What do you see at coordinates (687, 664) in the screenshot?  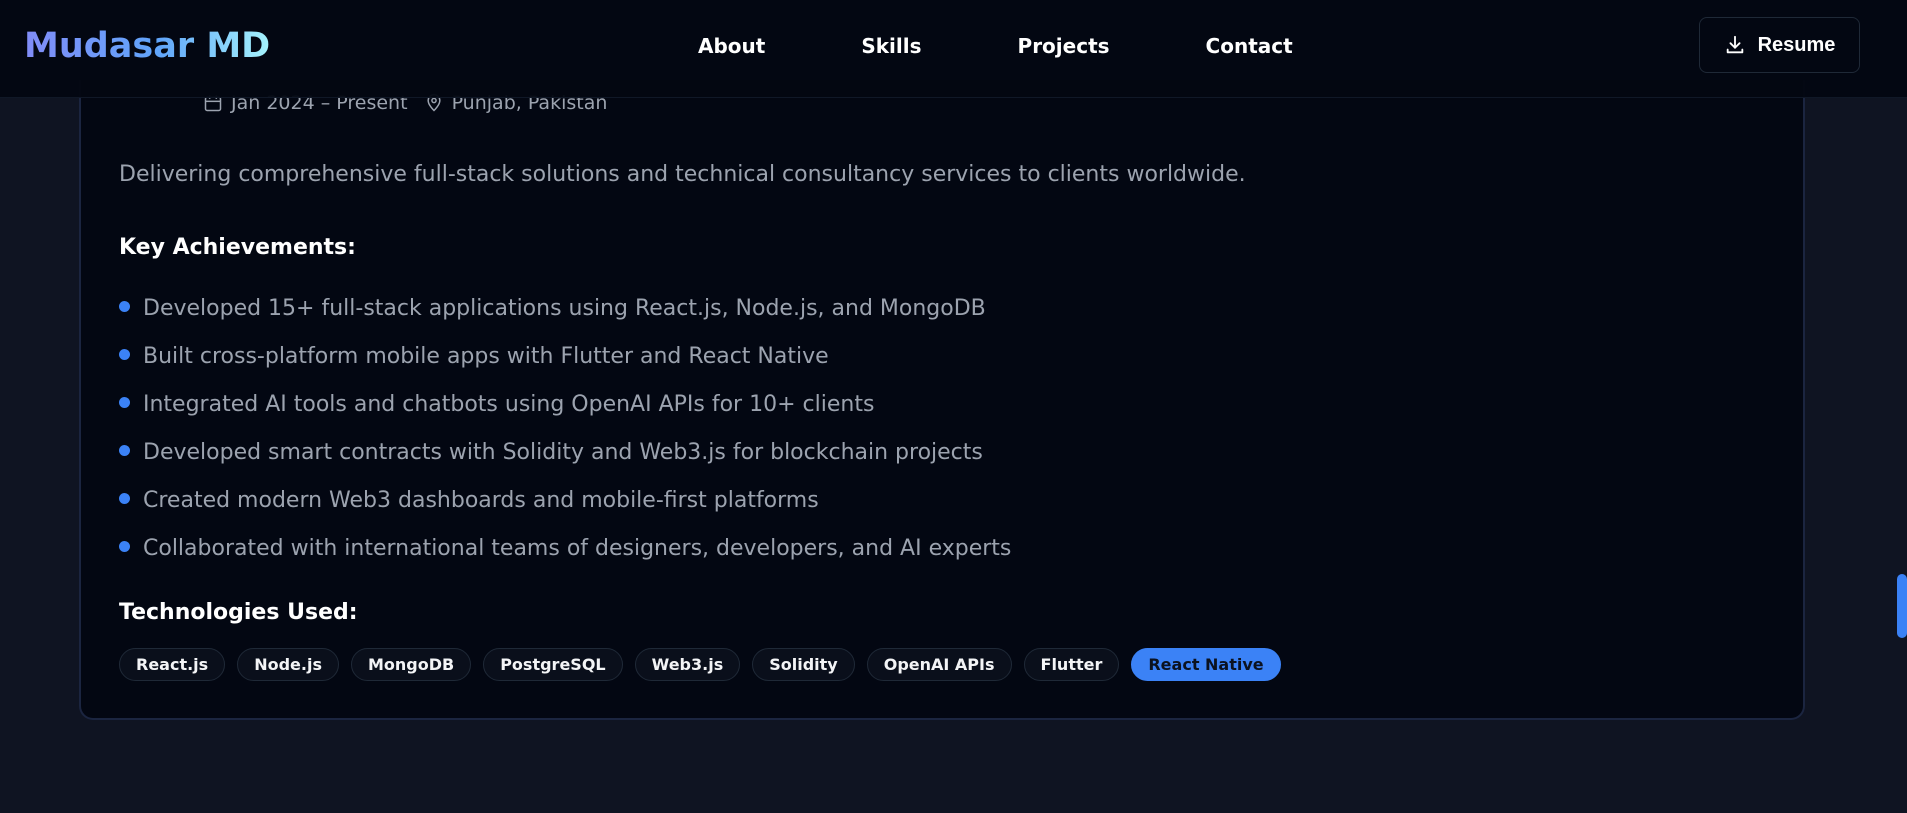 I see `tech-tag-web3js: Web3.js` at bounding box center [687, 664].